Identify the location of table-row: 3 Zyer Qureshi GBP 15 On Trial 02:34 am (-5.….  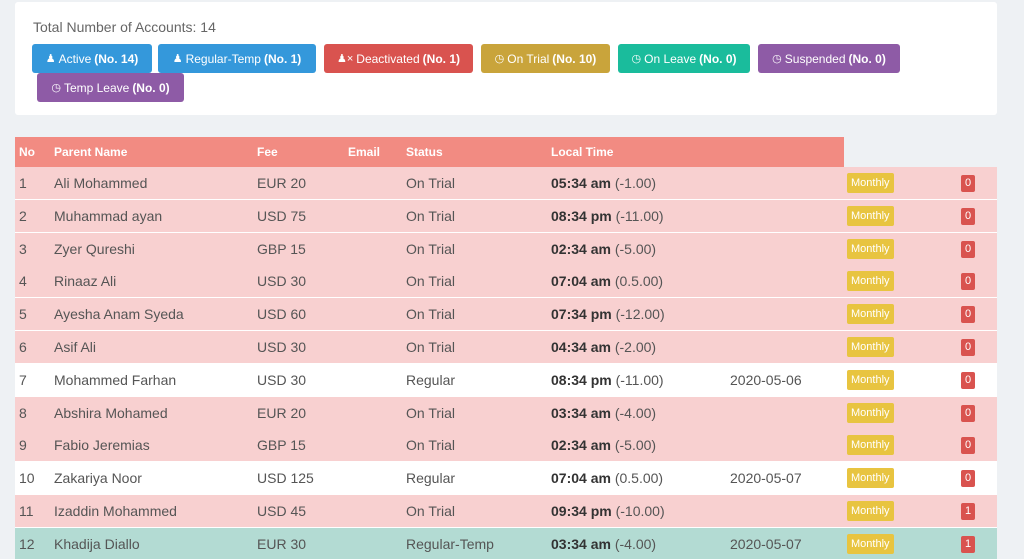
(506, 249).